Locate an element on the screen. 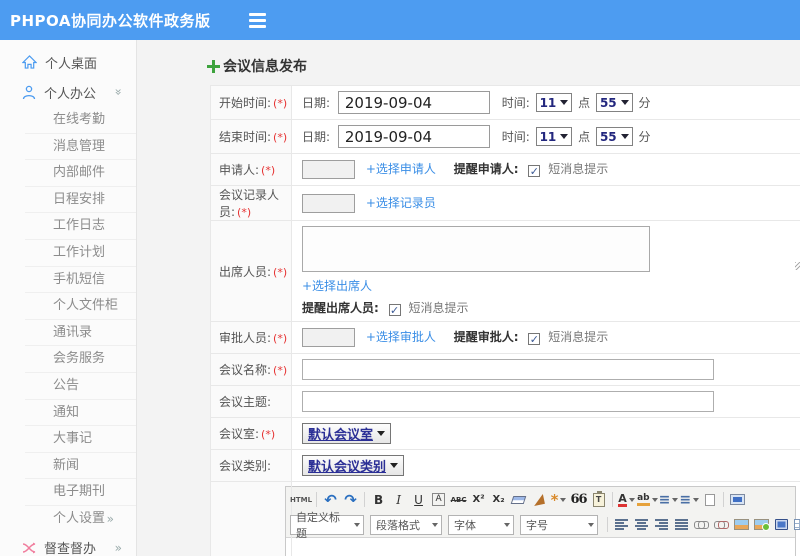 This screenshot has height=556, width=800. field-label: 出席人员: is located at coordinates (245, 271).